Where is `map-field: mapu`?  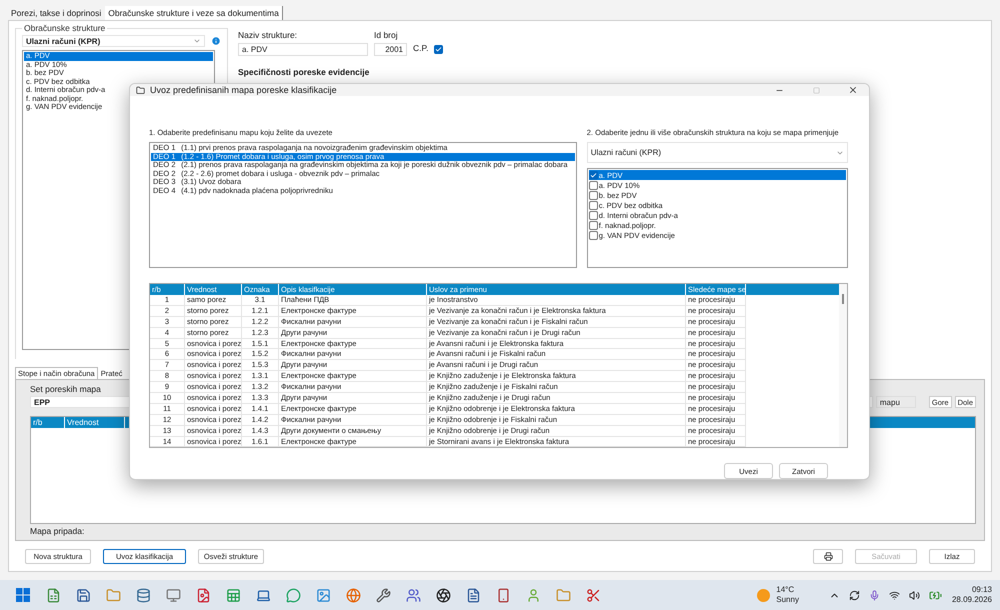 map-field: mapu is located at coordinates (896, 402).